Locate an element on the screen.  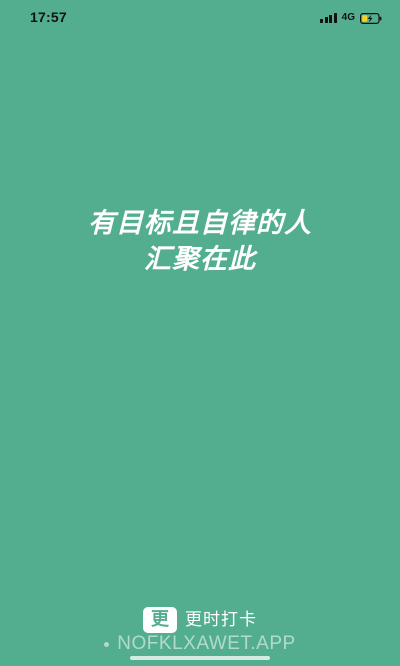
slogan-line-1: 有目标且自律的人 is located at coordinates (200, 223).